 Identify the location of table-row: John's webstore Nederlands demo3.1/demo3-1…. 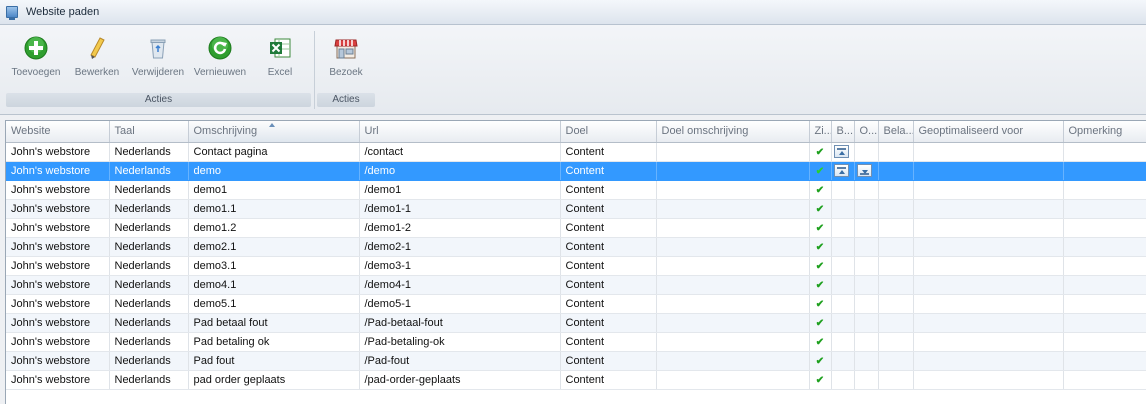
(576, 266).